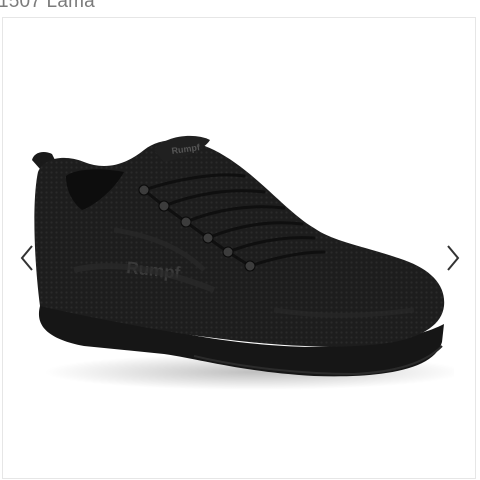 Image resolution: width=480 pixels, height=480 pixels. Describe the element at coordinates (47, 6) in the screenshot. I see `product-title: 1507 Lama` at that location.